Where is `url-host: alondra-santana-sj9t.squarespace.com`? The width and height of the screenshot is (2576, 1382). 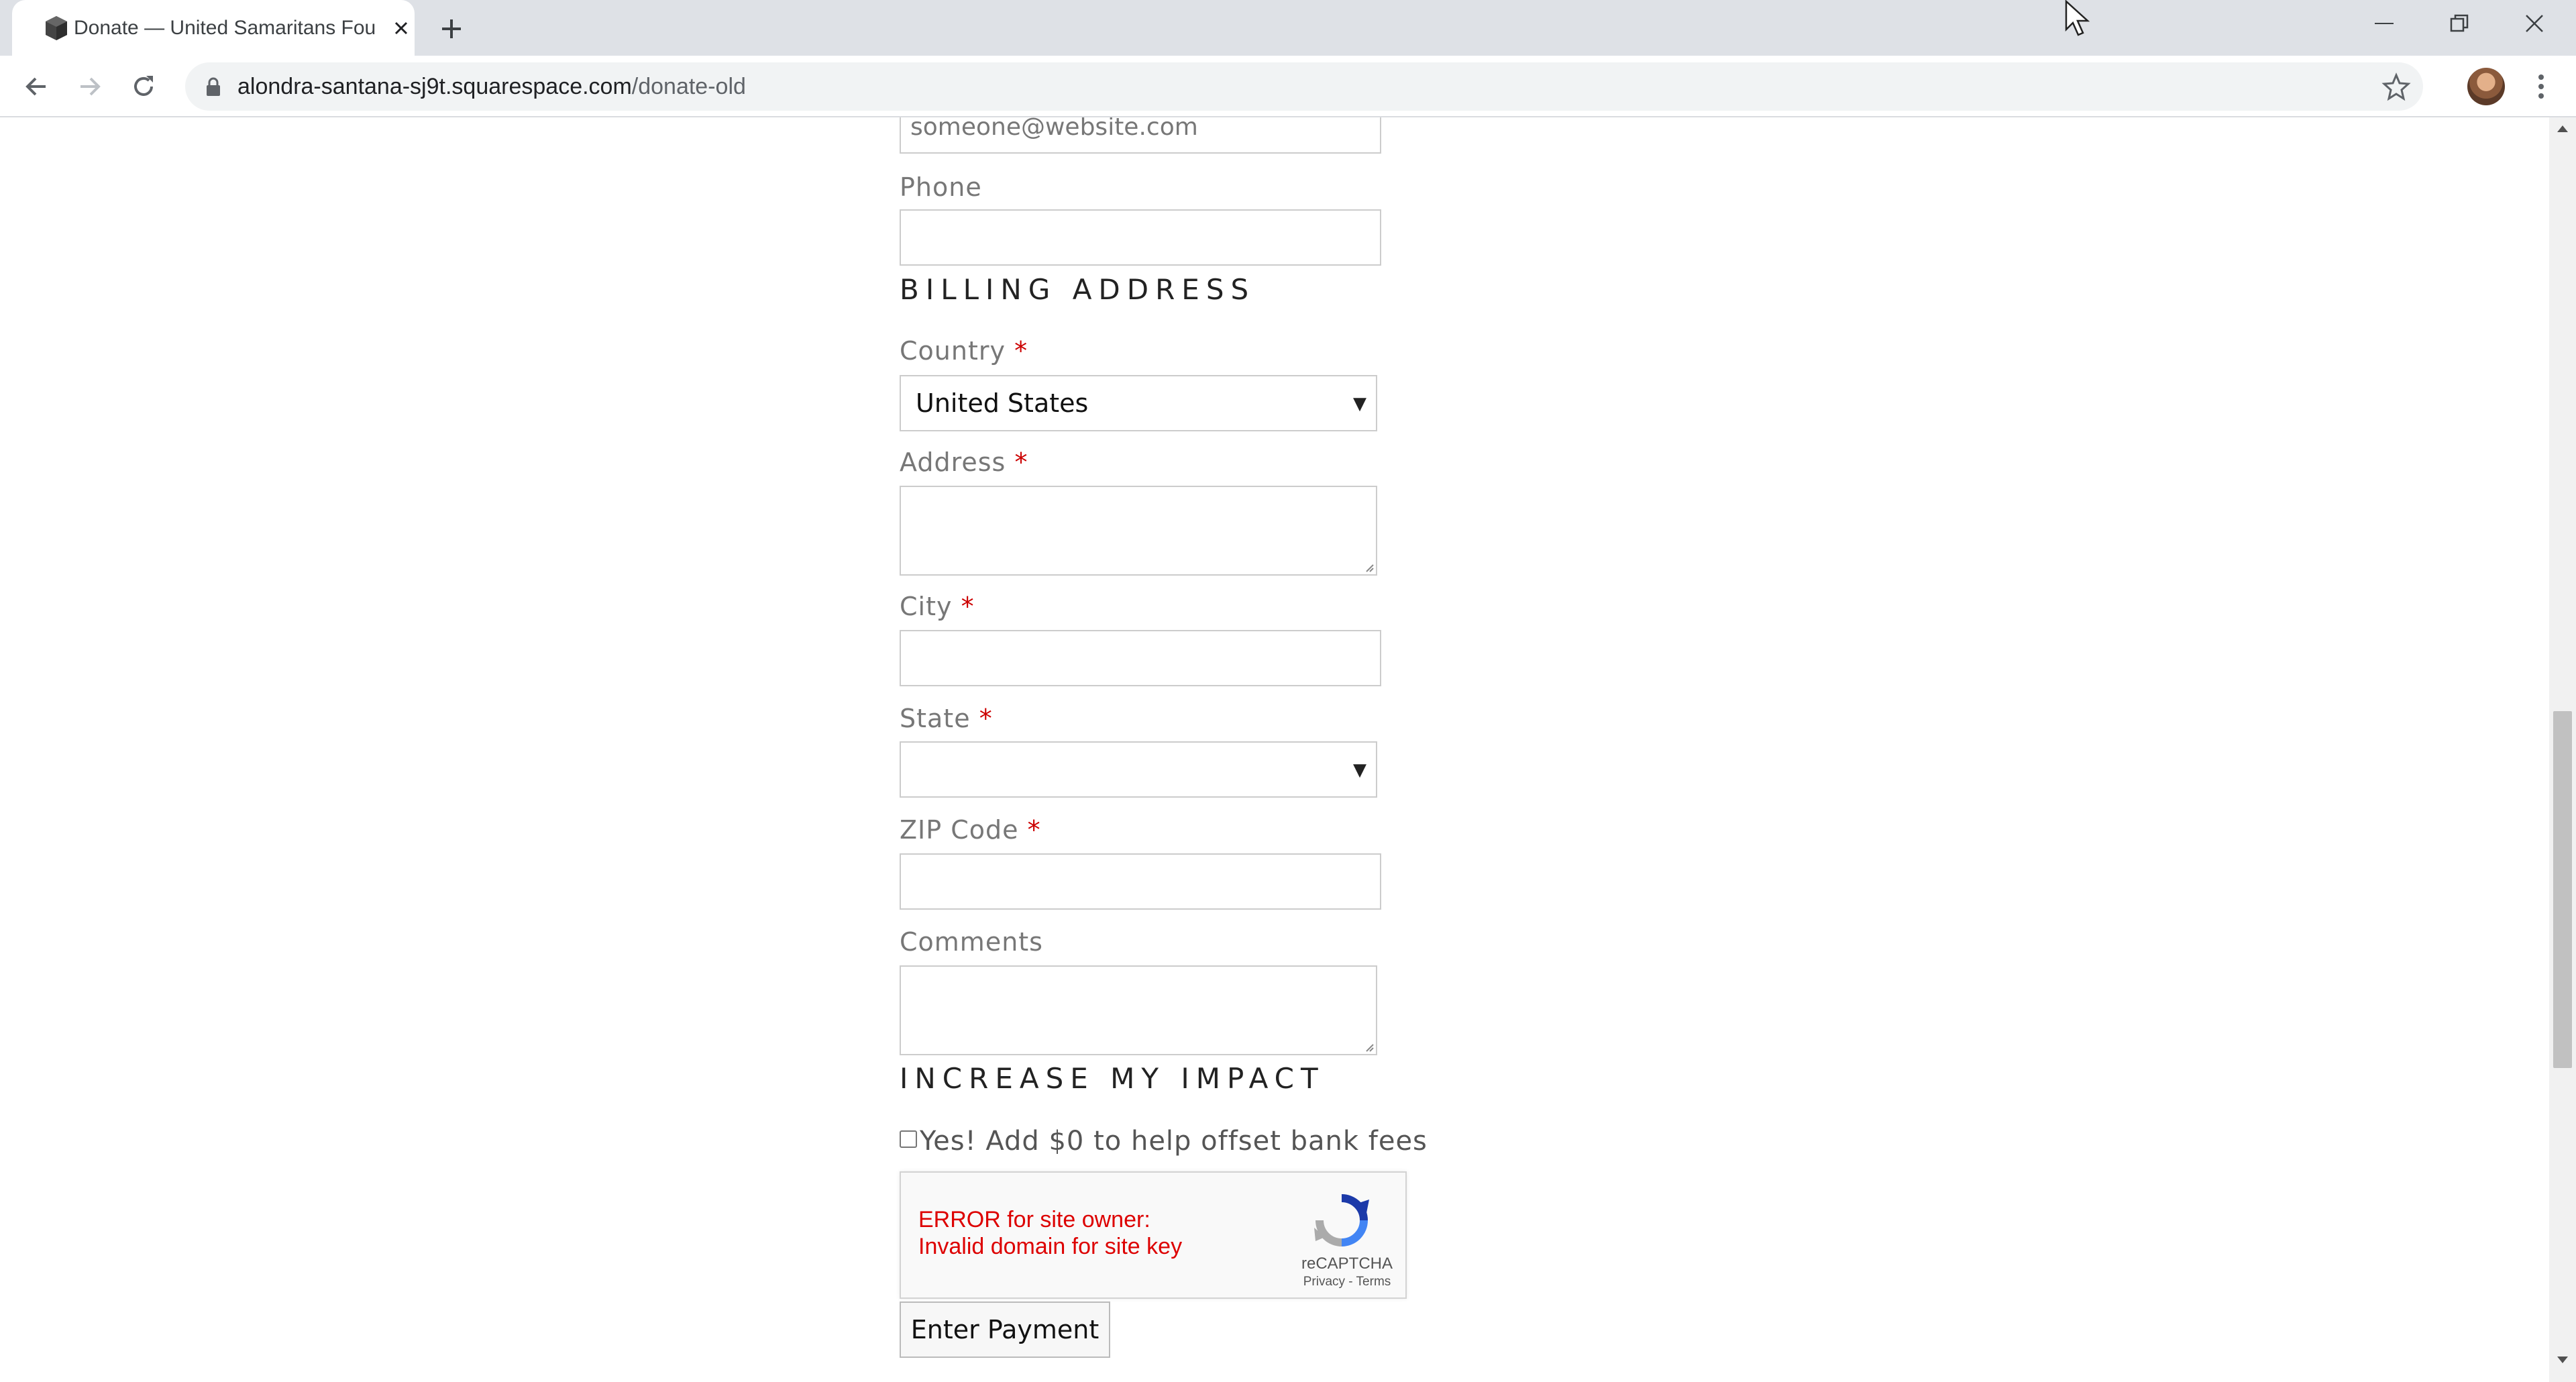 url-host: alondra-santana-sj9t.squarespace.com is located at coordinates (434, 86).